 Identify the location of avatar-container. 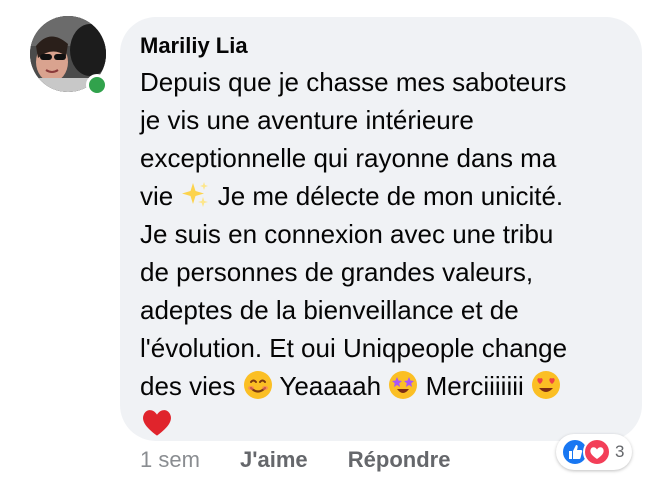
(69, 56).